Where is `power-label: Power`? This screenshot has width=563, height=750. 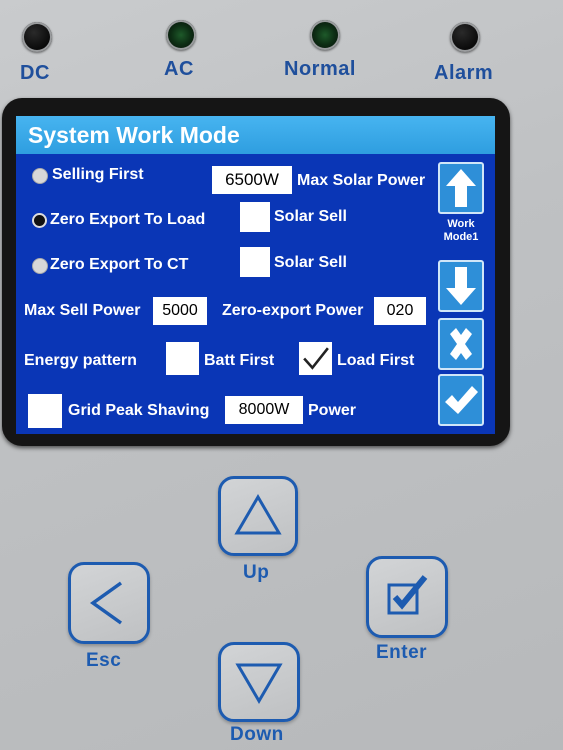
power-label: Power is located at coordinates (332, 410).